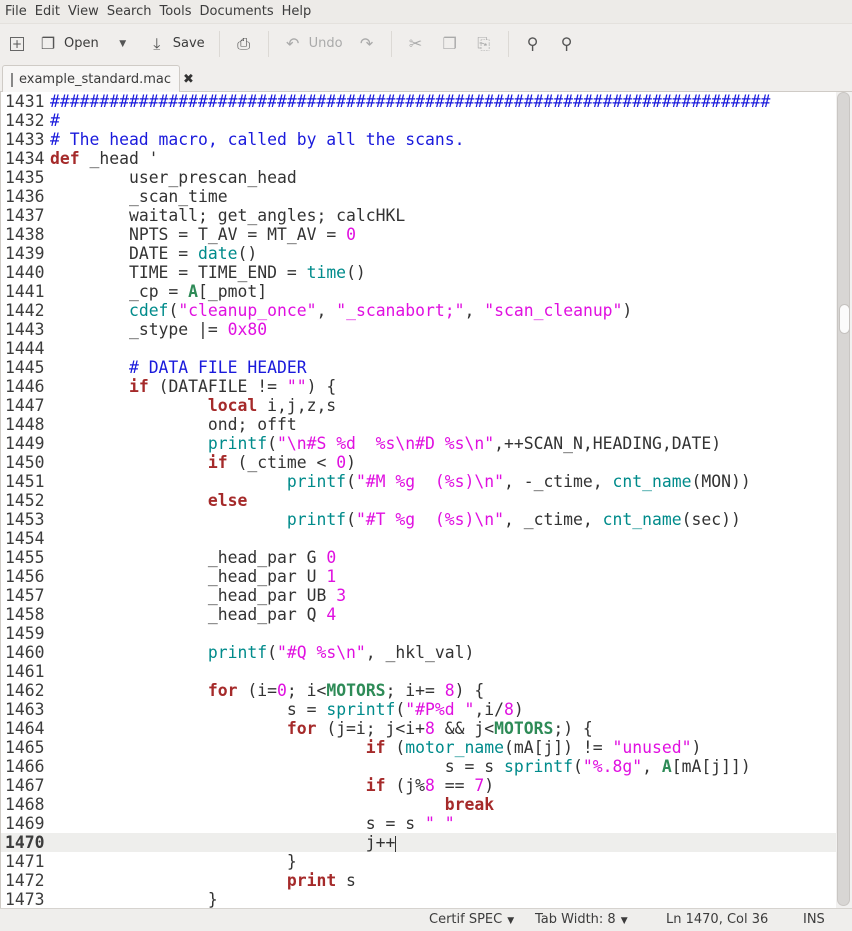  I want to click on code-text: (j=i; j<i+, so click(371, 728).